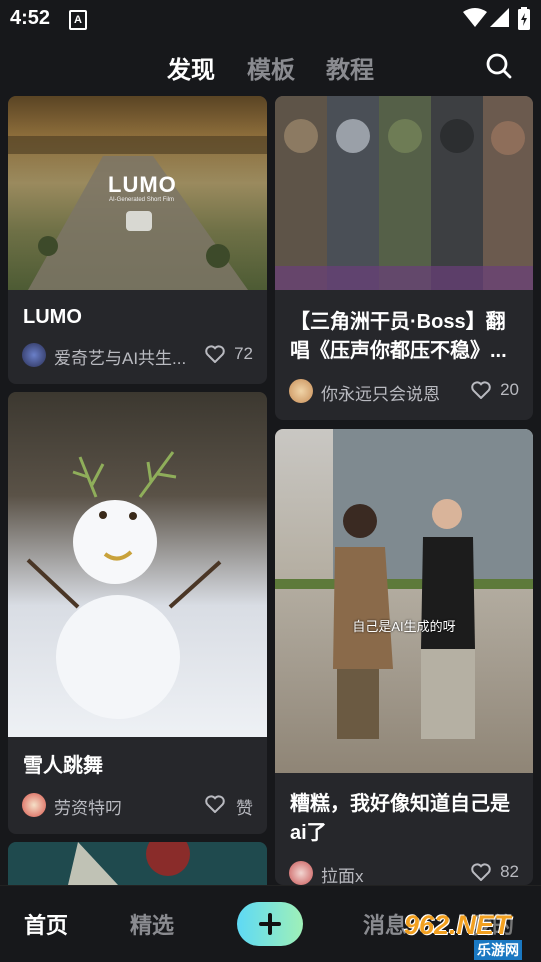 The width and height of the screenshot is (541, 962). What do you see at coordinates (46, 924) in the screenshot?
I see `nav-home: 首页` at bounding box center [46, 924].